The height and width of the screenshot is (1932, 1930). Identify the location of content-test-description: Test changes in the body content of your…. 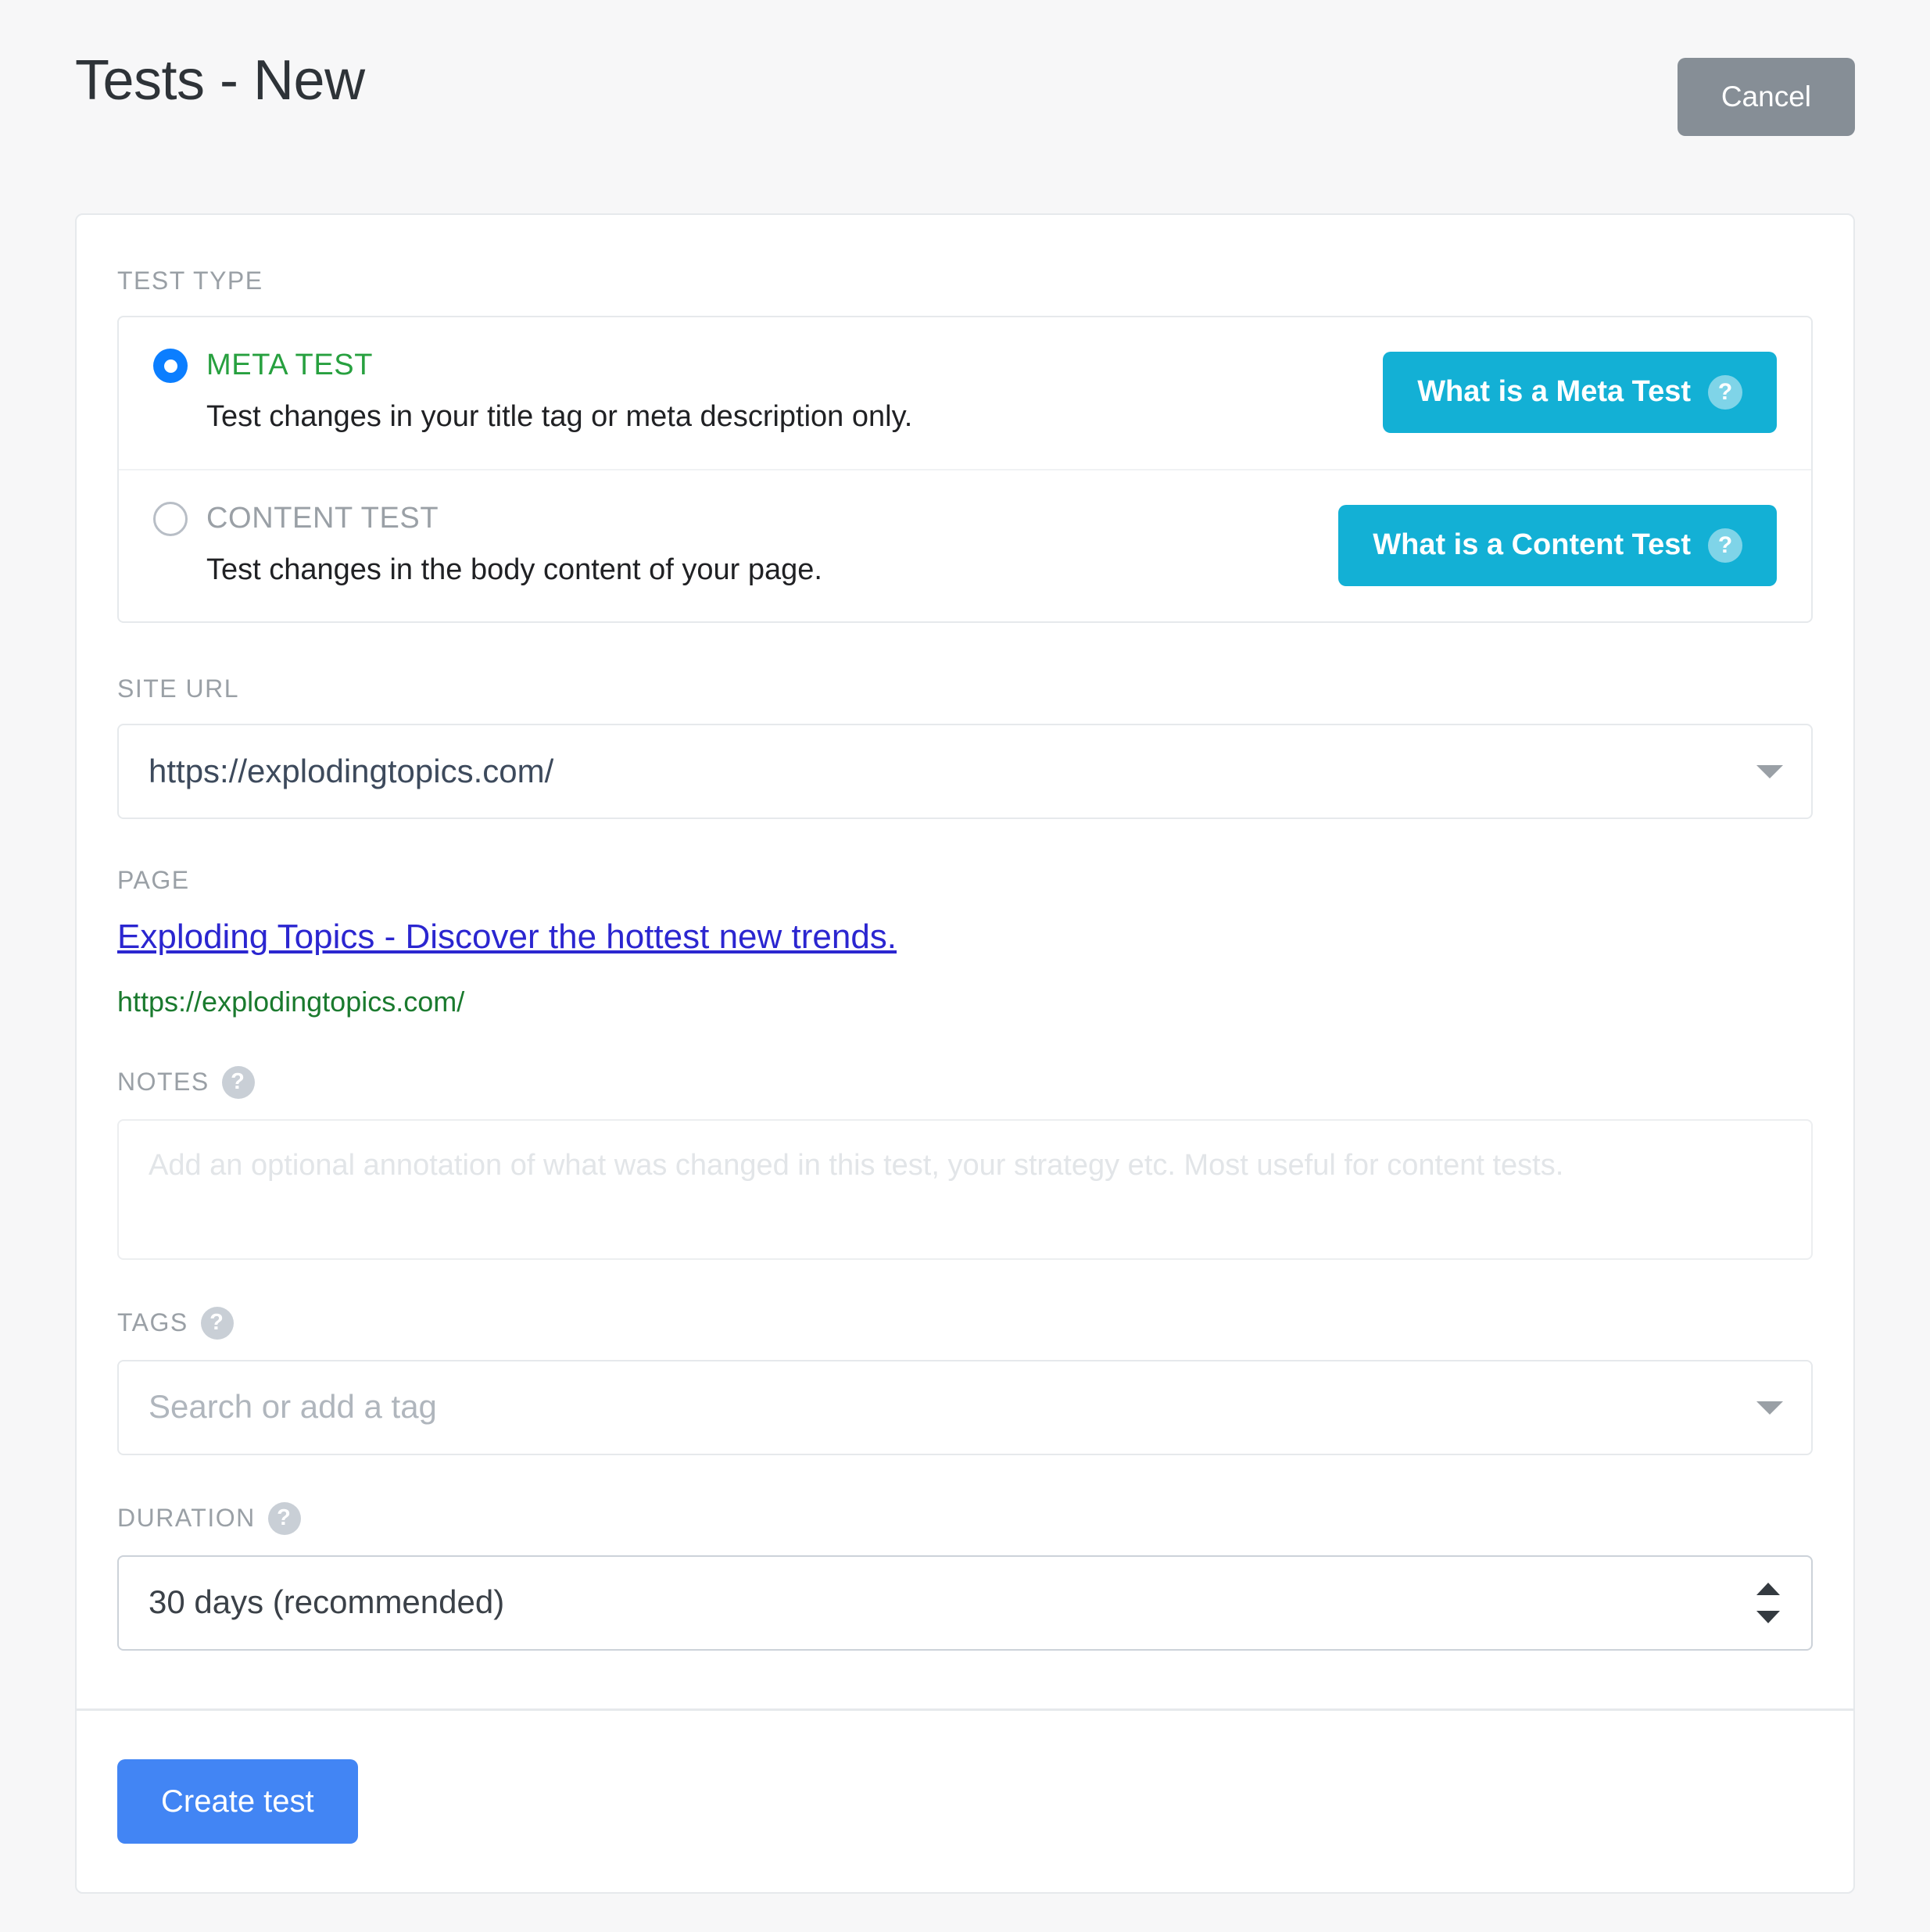
(514, 569).